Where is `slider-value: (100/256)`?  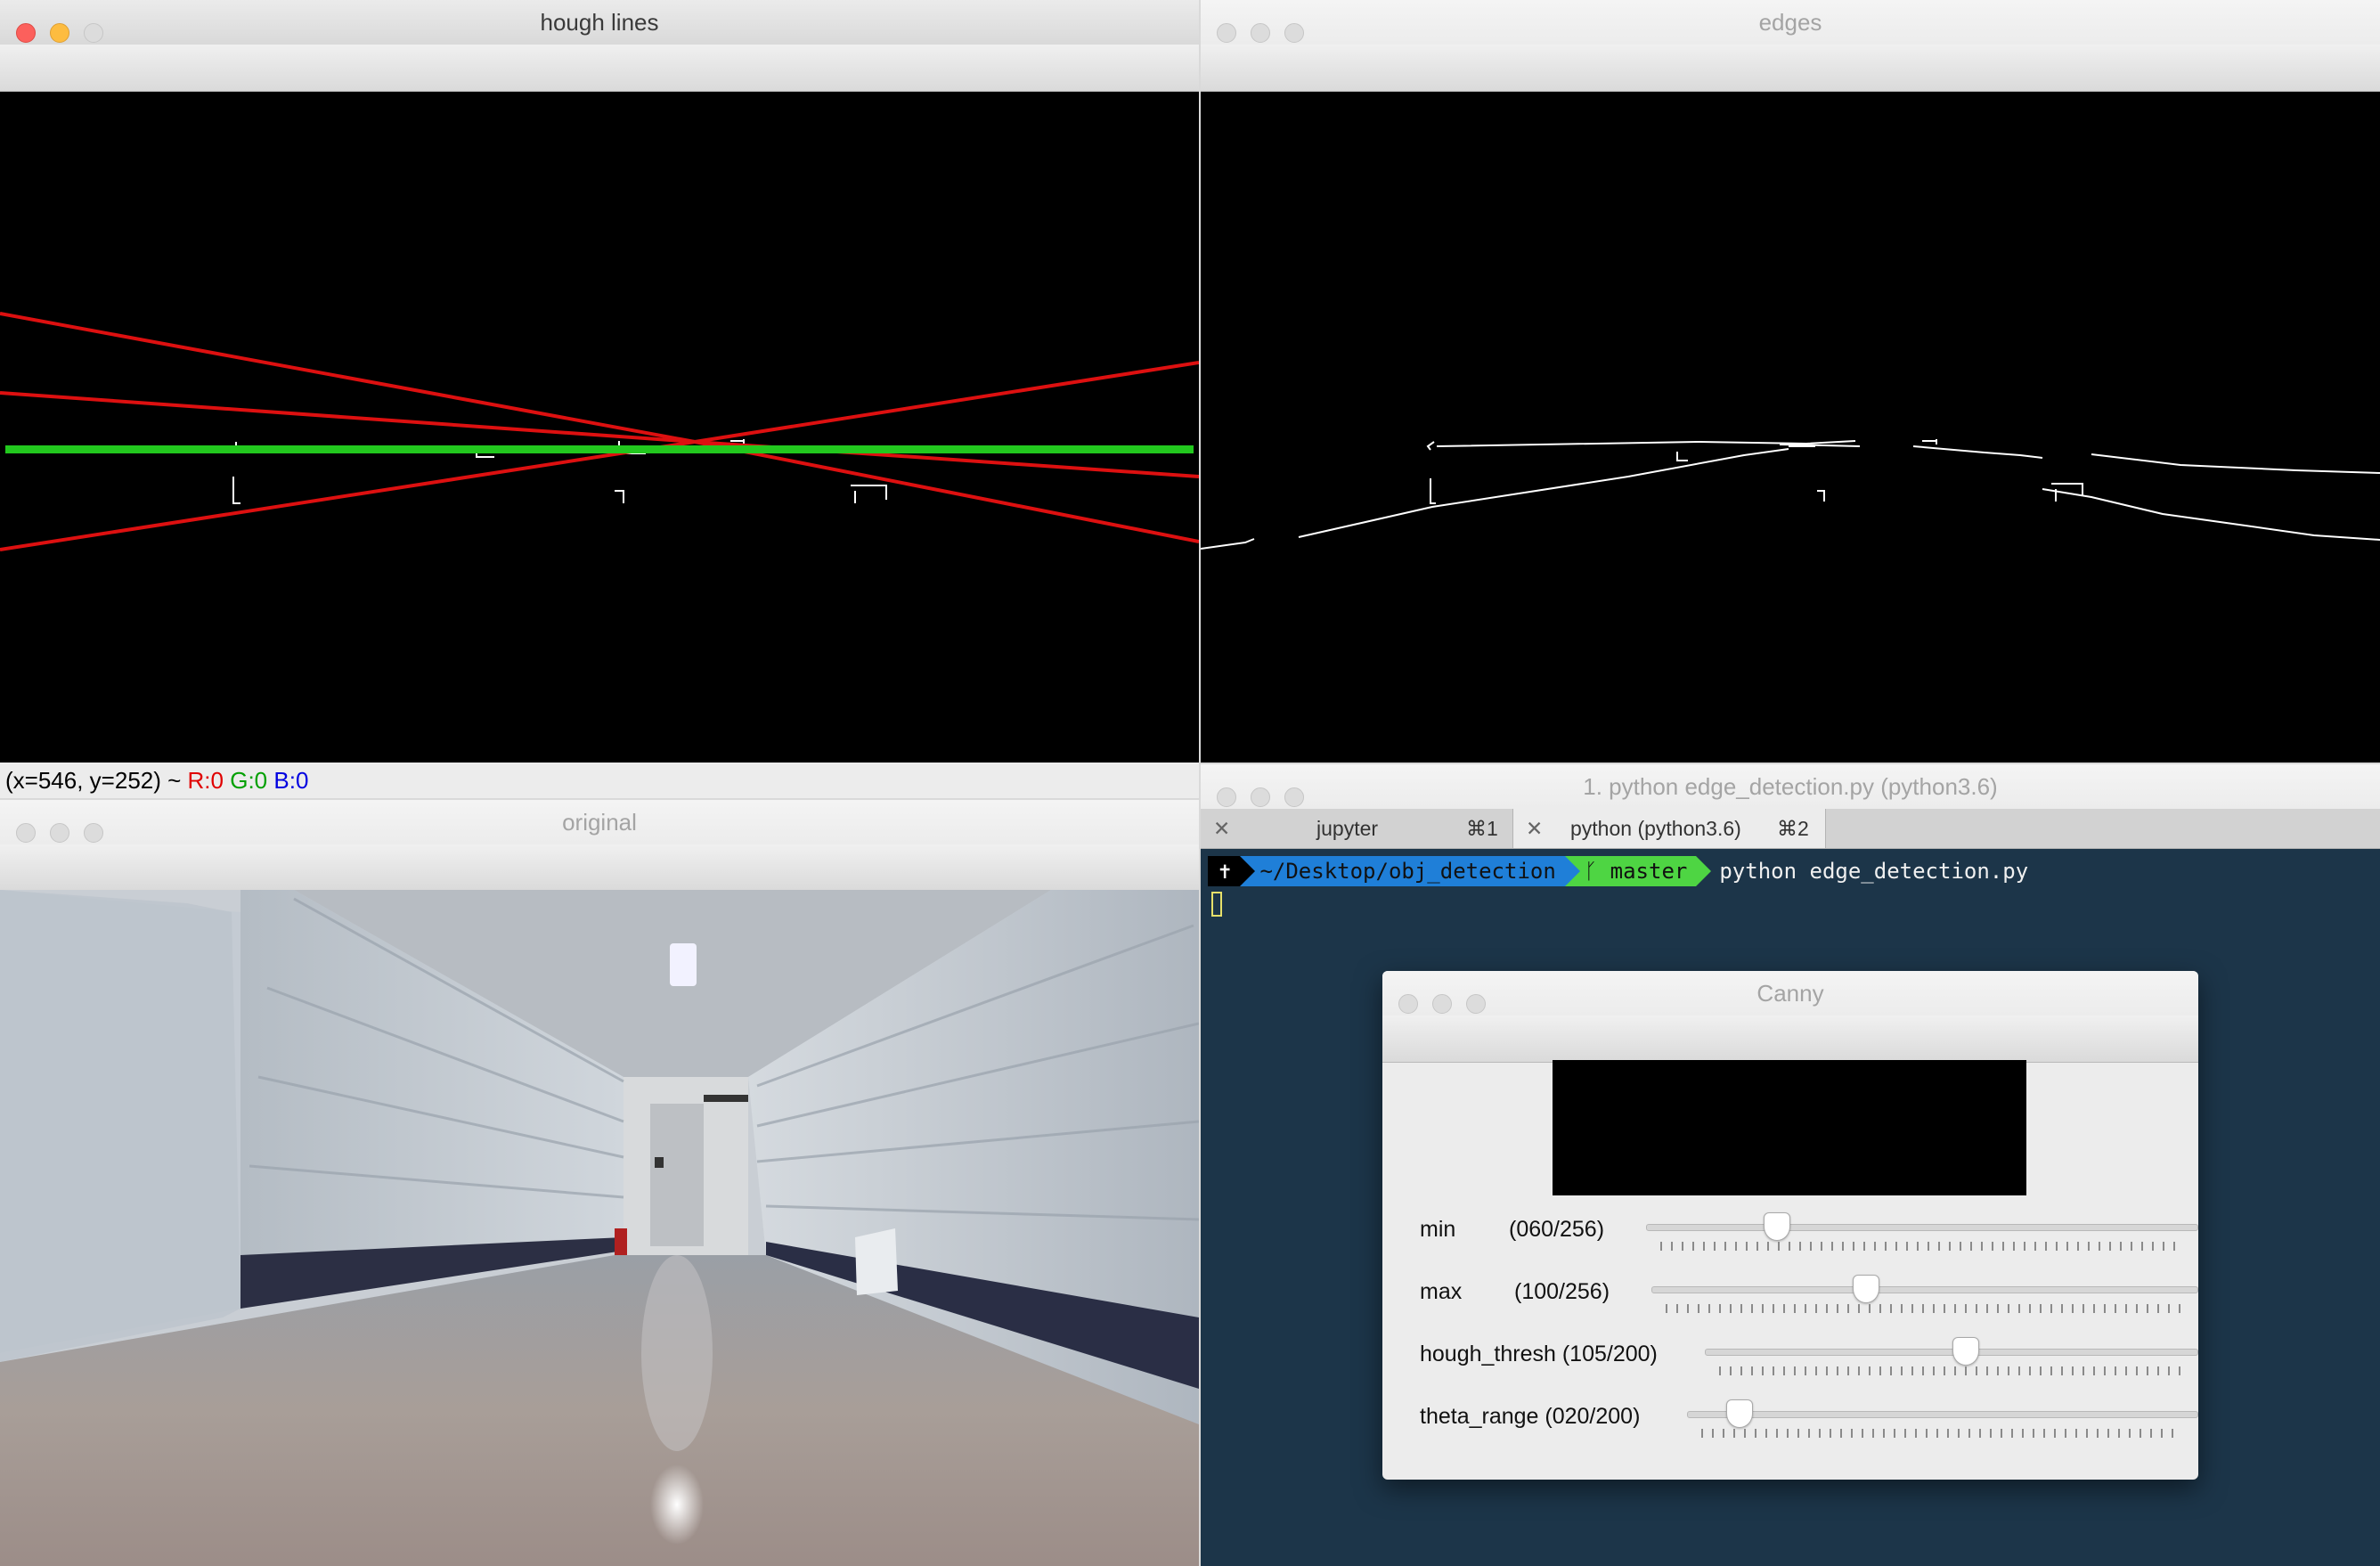
slider-value: (100/256) is located at coordinates (1562, 1291).